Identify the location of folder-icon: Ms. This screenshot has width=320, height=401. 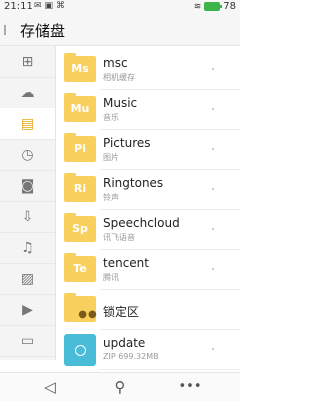
(80, 67).